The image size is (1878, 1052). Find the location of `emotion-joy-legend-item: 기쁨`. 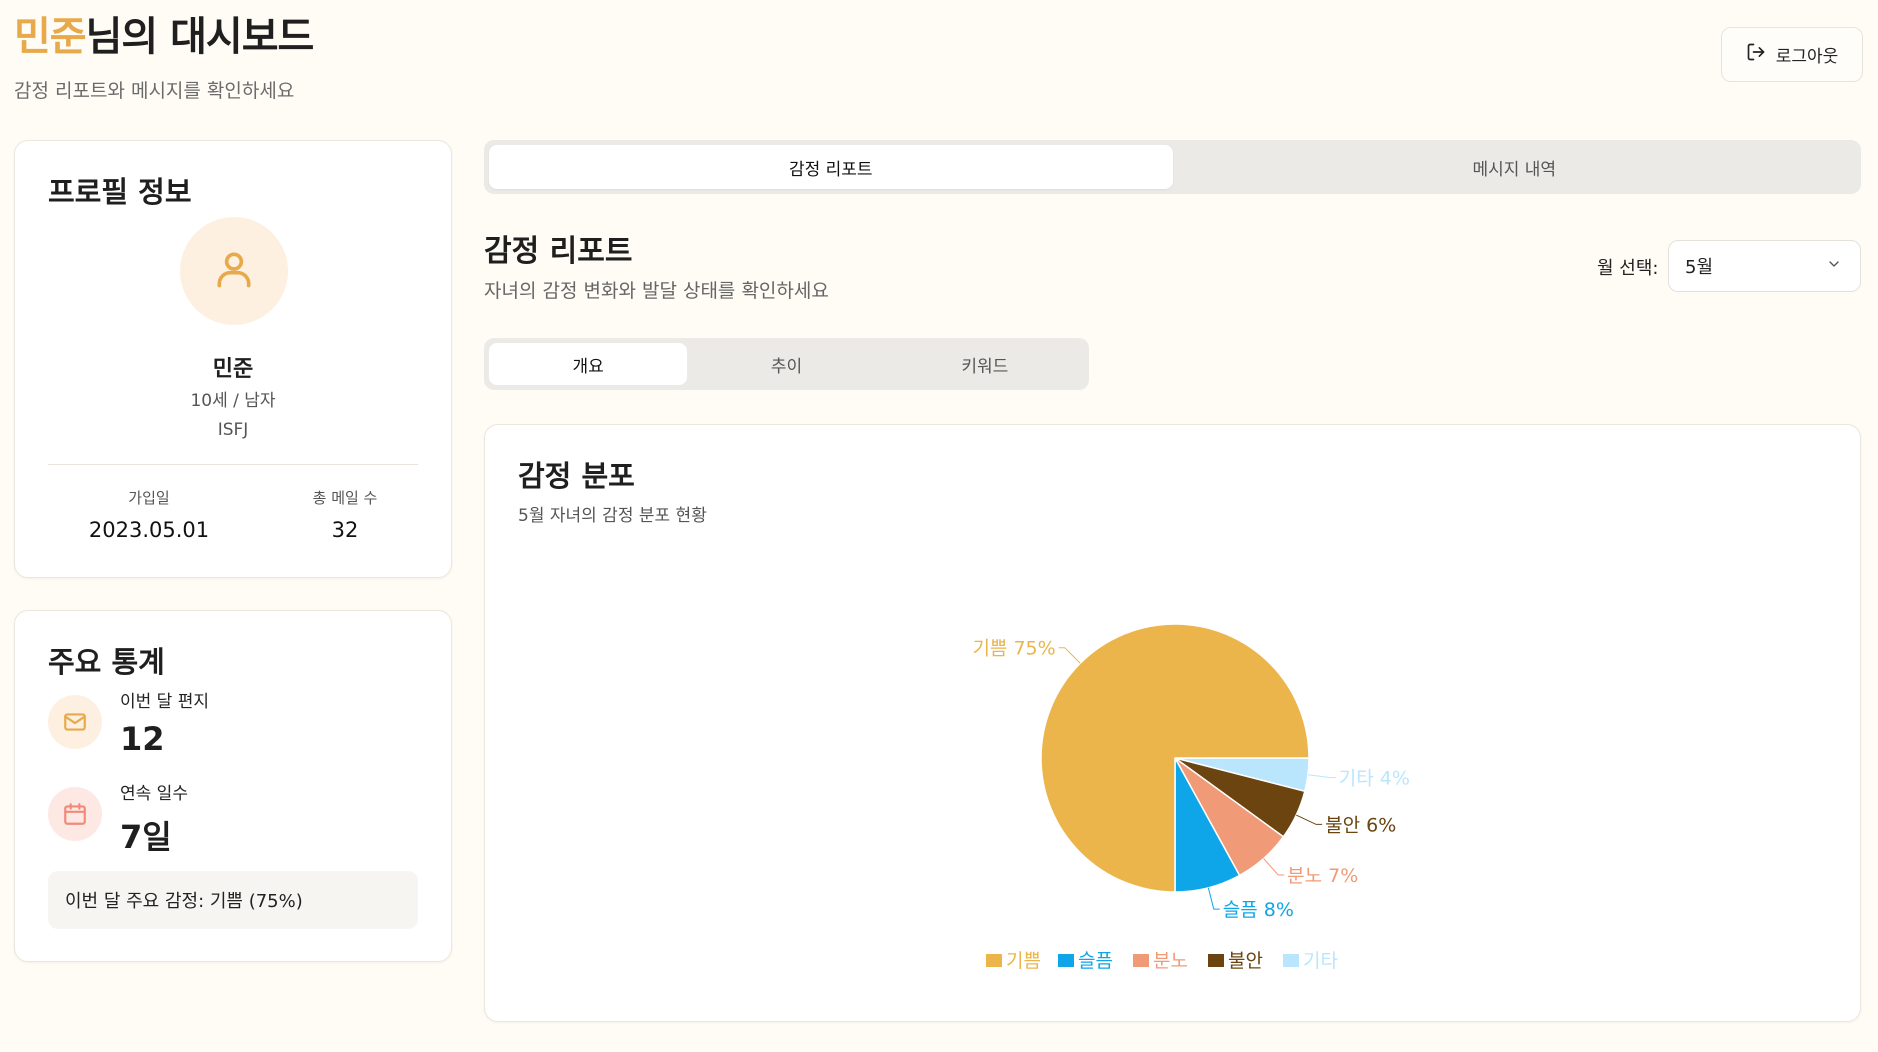

emotion-joy-legend-item: 기쁨 is located at coordinates (1013, 961).